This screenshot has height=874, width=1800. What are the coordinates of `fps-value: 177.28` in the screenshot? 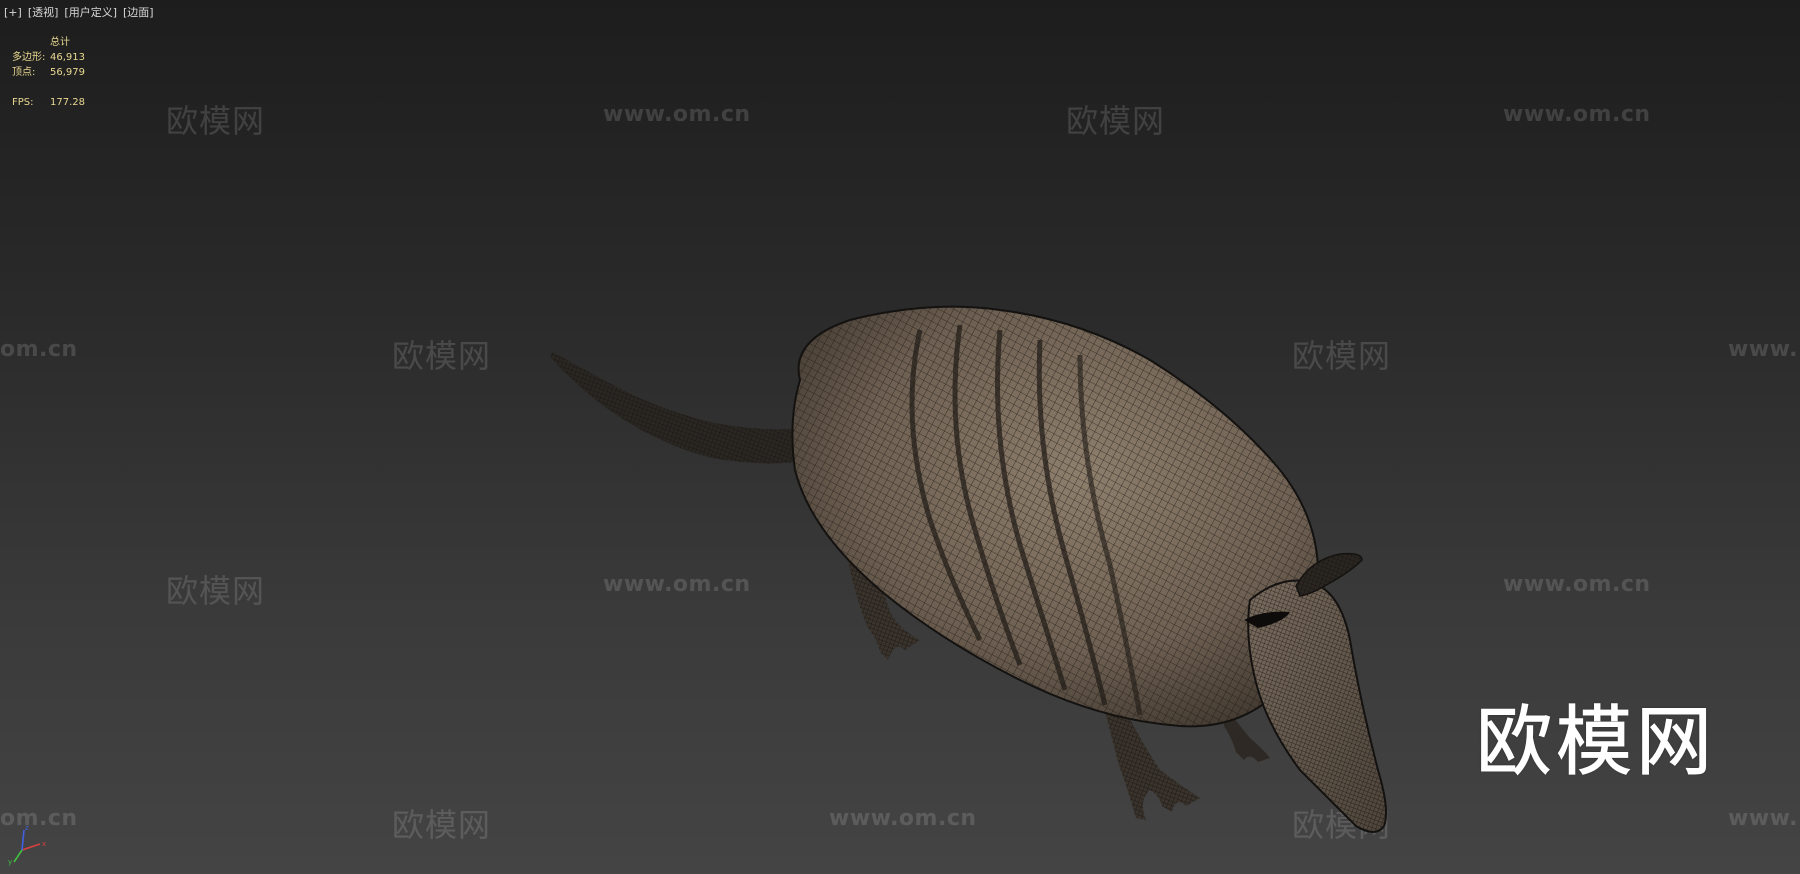 It's located at (67, 102).